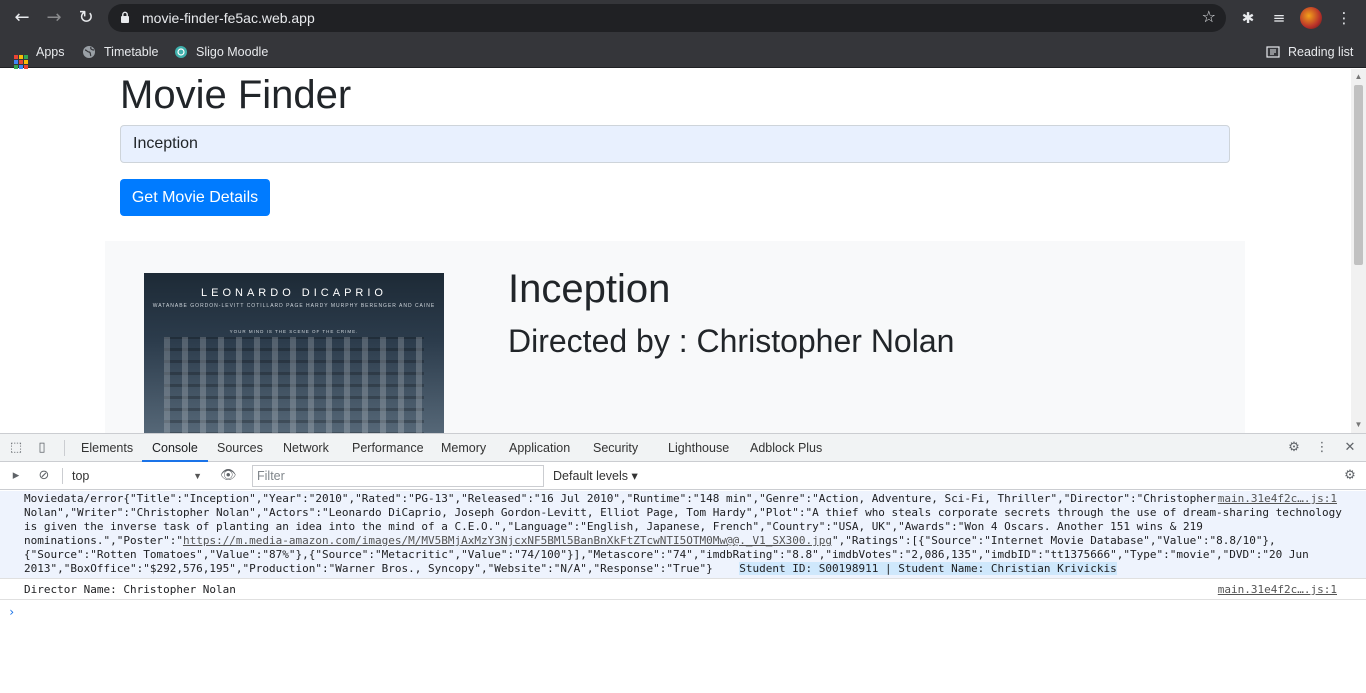  What do you see at coordinates (786, 448) in the screenshot?
I see `tab-adblock-plus: Adblock Plus` at bounding box center [786, 448].